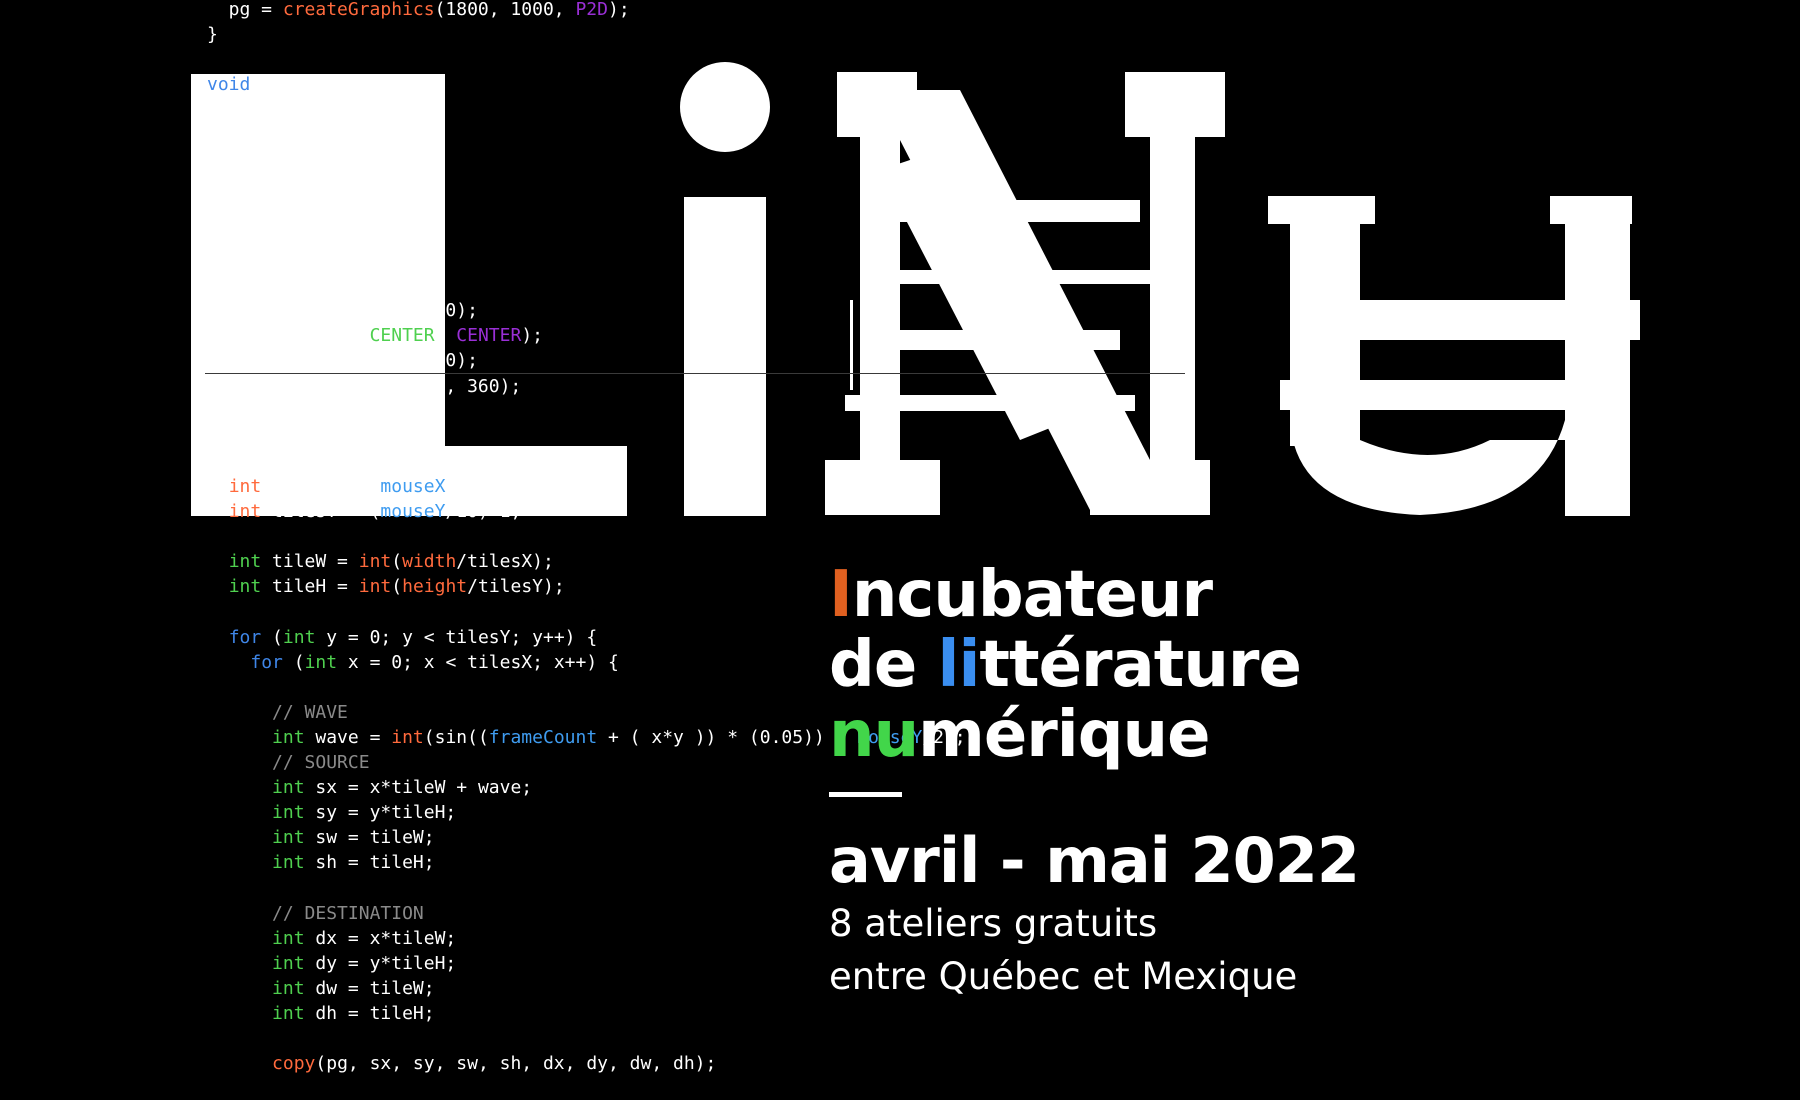  What do you see at coordinates (516, 587) in the screenshot?
I see `code-token: /tilesY);` at bounding box center [516, 587].